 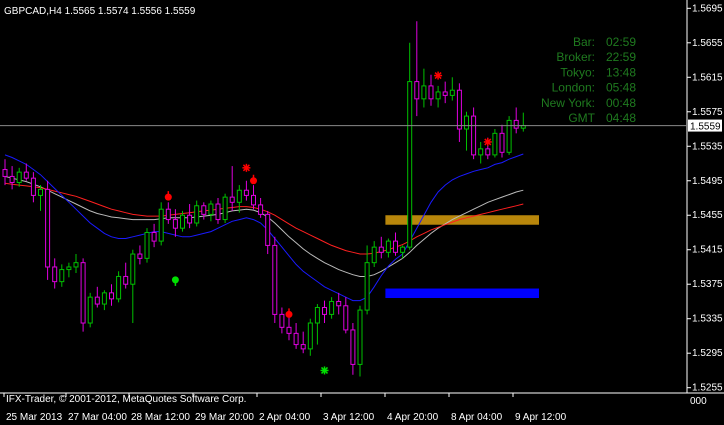 I want to click on info-row-label: GMT, so click(x=581, y=118).